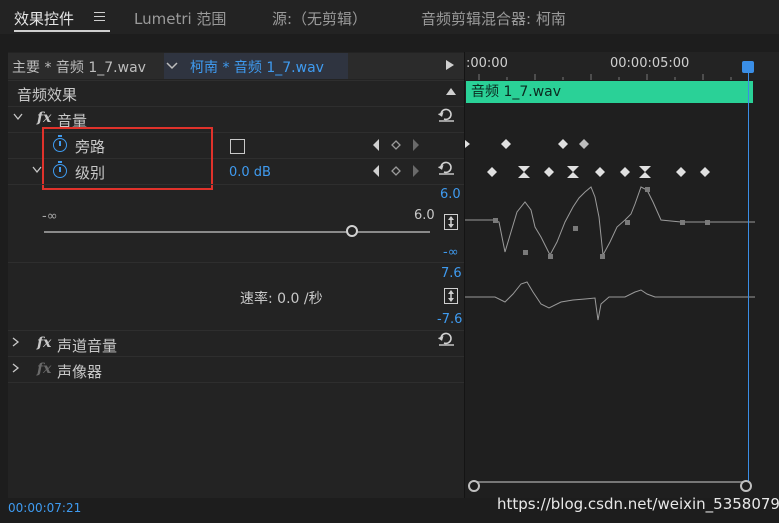 The width and height of the screenshot is (779, 523). What do you see at coordinates (451, 273) in the screenshot?
I see `graph-velocity-top-value: 7.6` at bounding box center [451, 273].